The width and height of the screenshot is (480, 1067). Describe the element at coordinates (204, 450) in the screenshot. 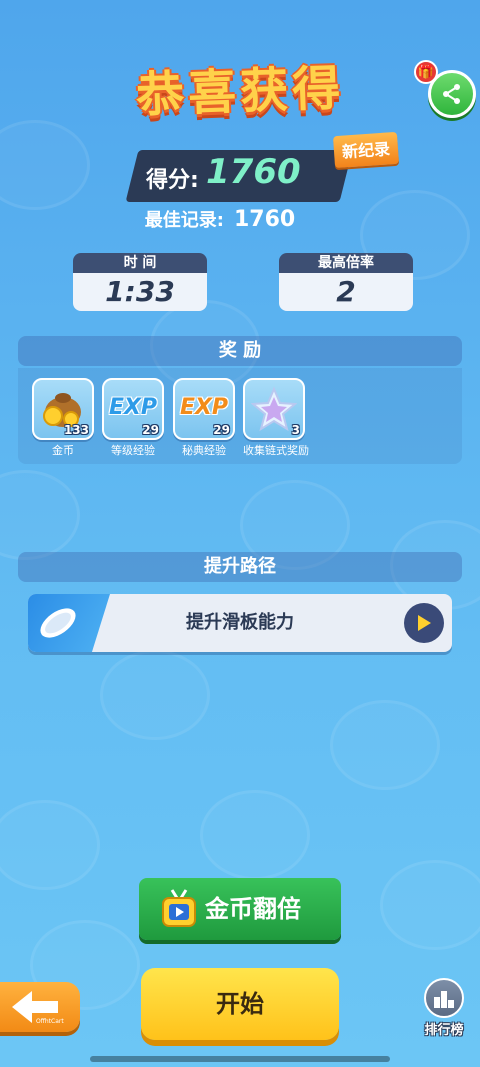

I see `reward-name: 秘典经验` at that location.